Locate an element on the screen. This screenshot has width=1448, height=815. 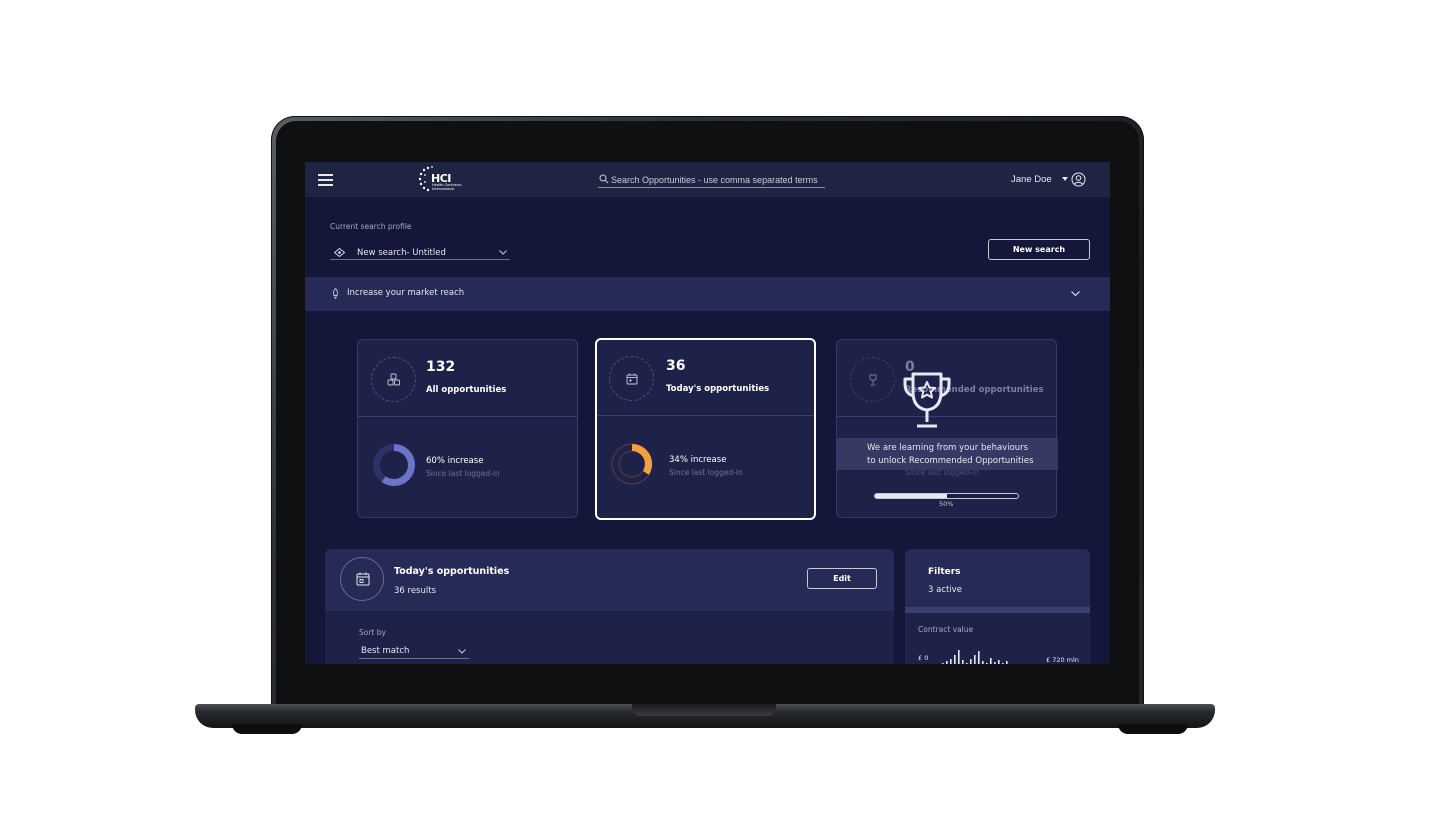
results-icon-ring is located at coordinates (362, 579).